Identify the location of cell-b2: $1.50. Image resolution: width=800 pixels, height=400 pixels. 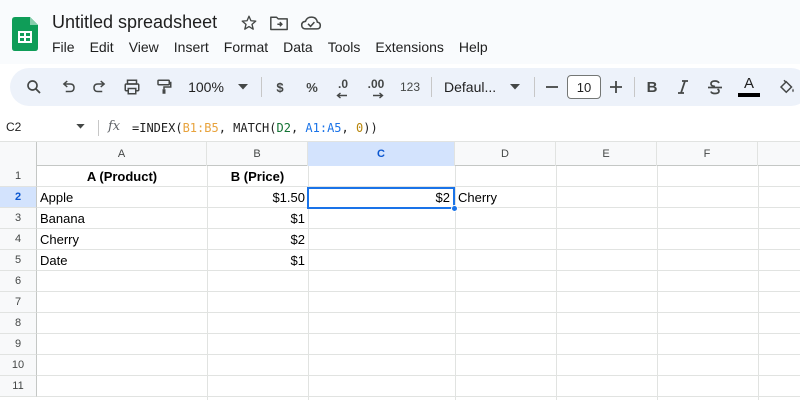
(257, 197).